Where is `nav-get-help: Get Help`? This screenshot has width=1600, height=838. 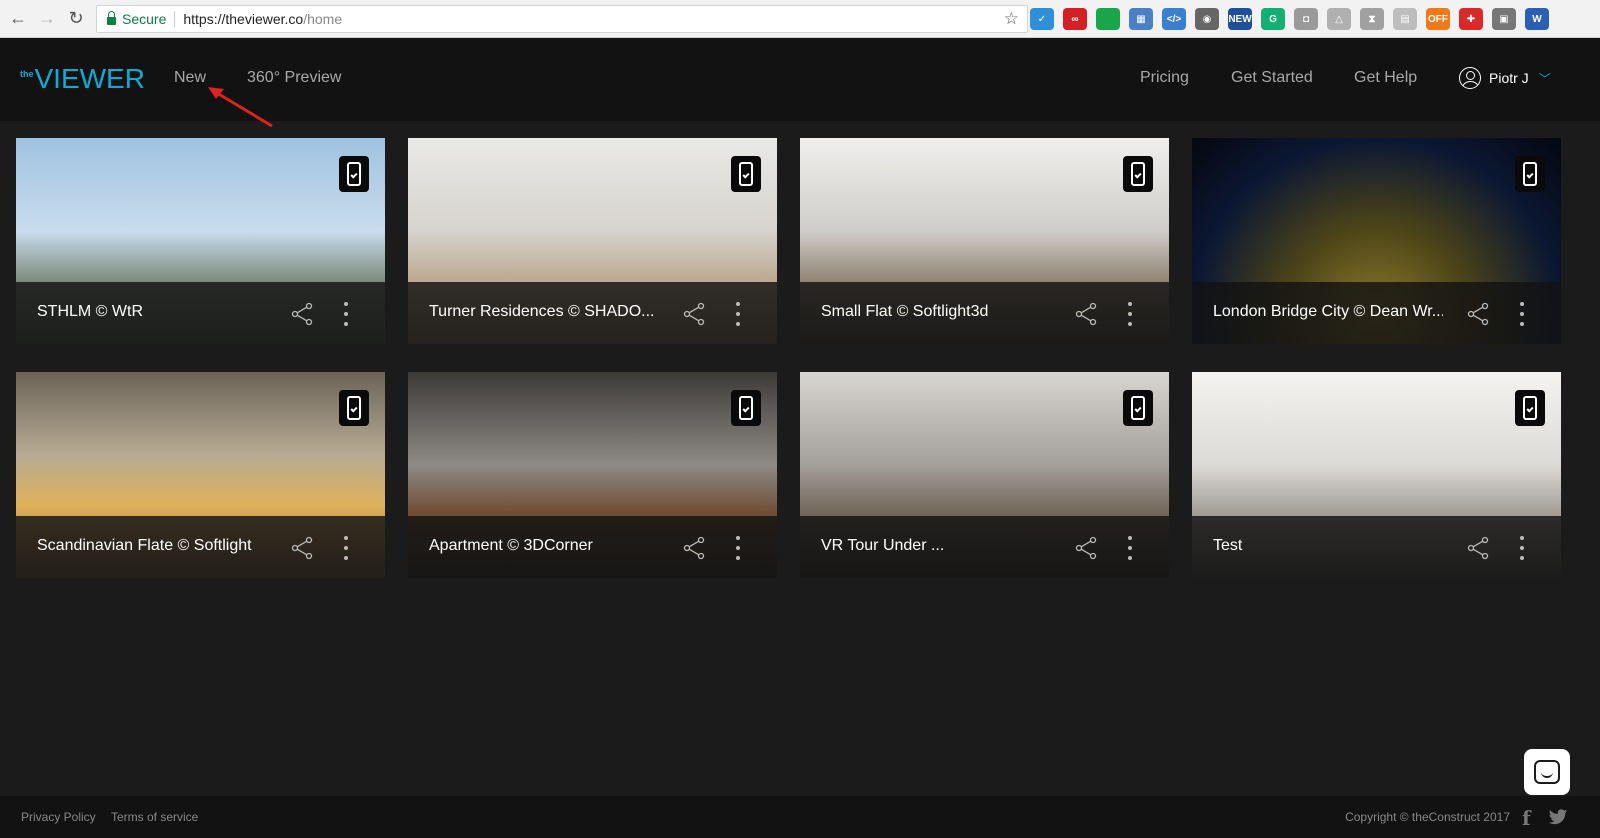
nav-get-help: Get Help is located at coordinates (1385, 78).